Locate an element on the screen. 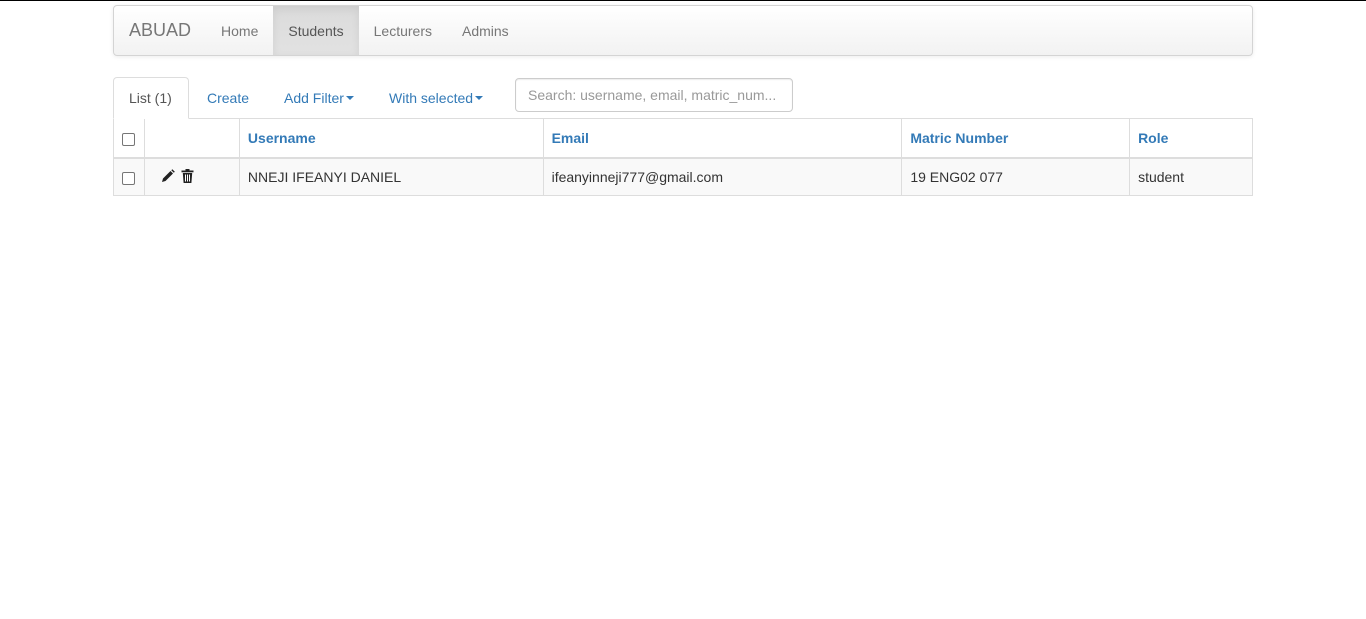 This screenshot has height=619, width=1366. select-all-cell is located at coordinates (129, 138).